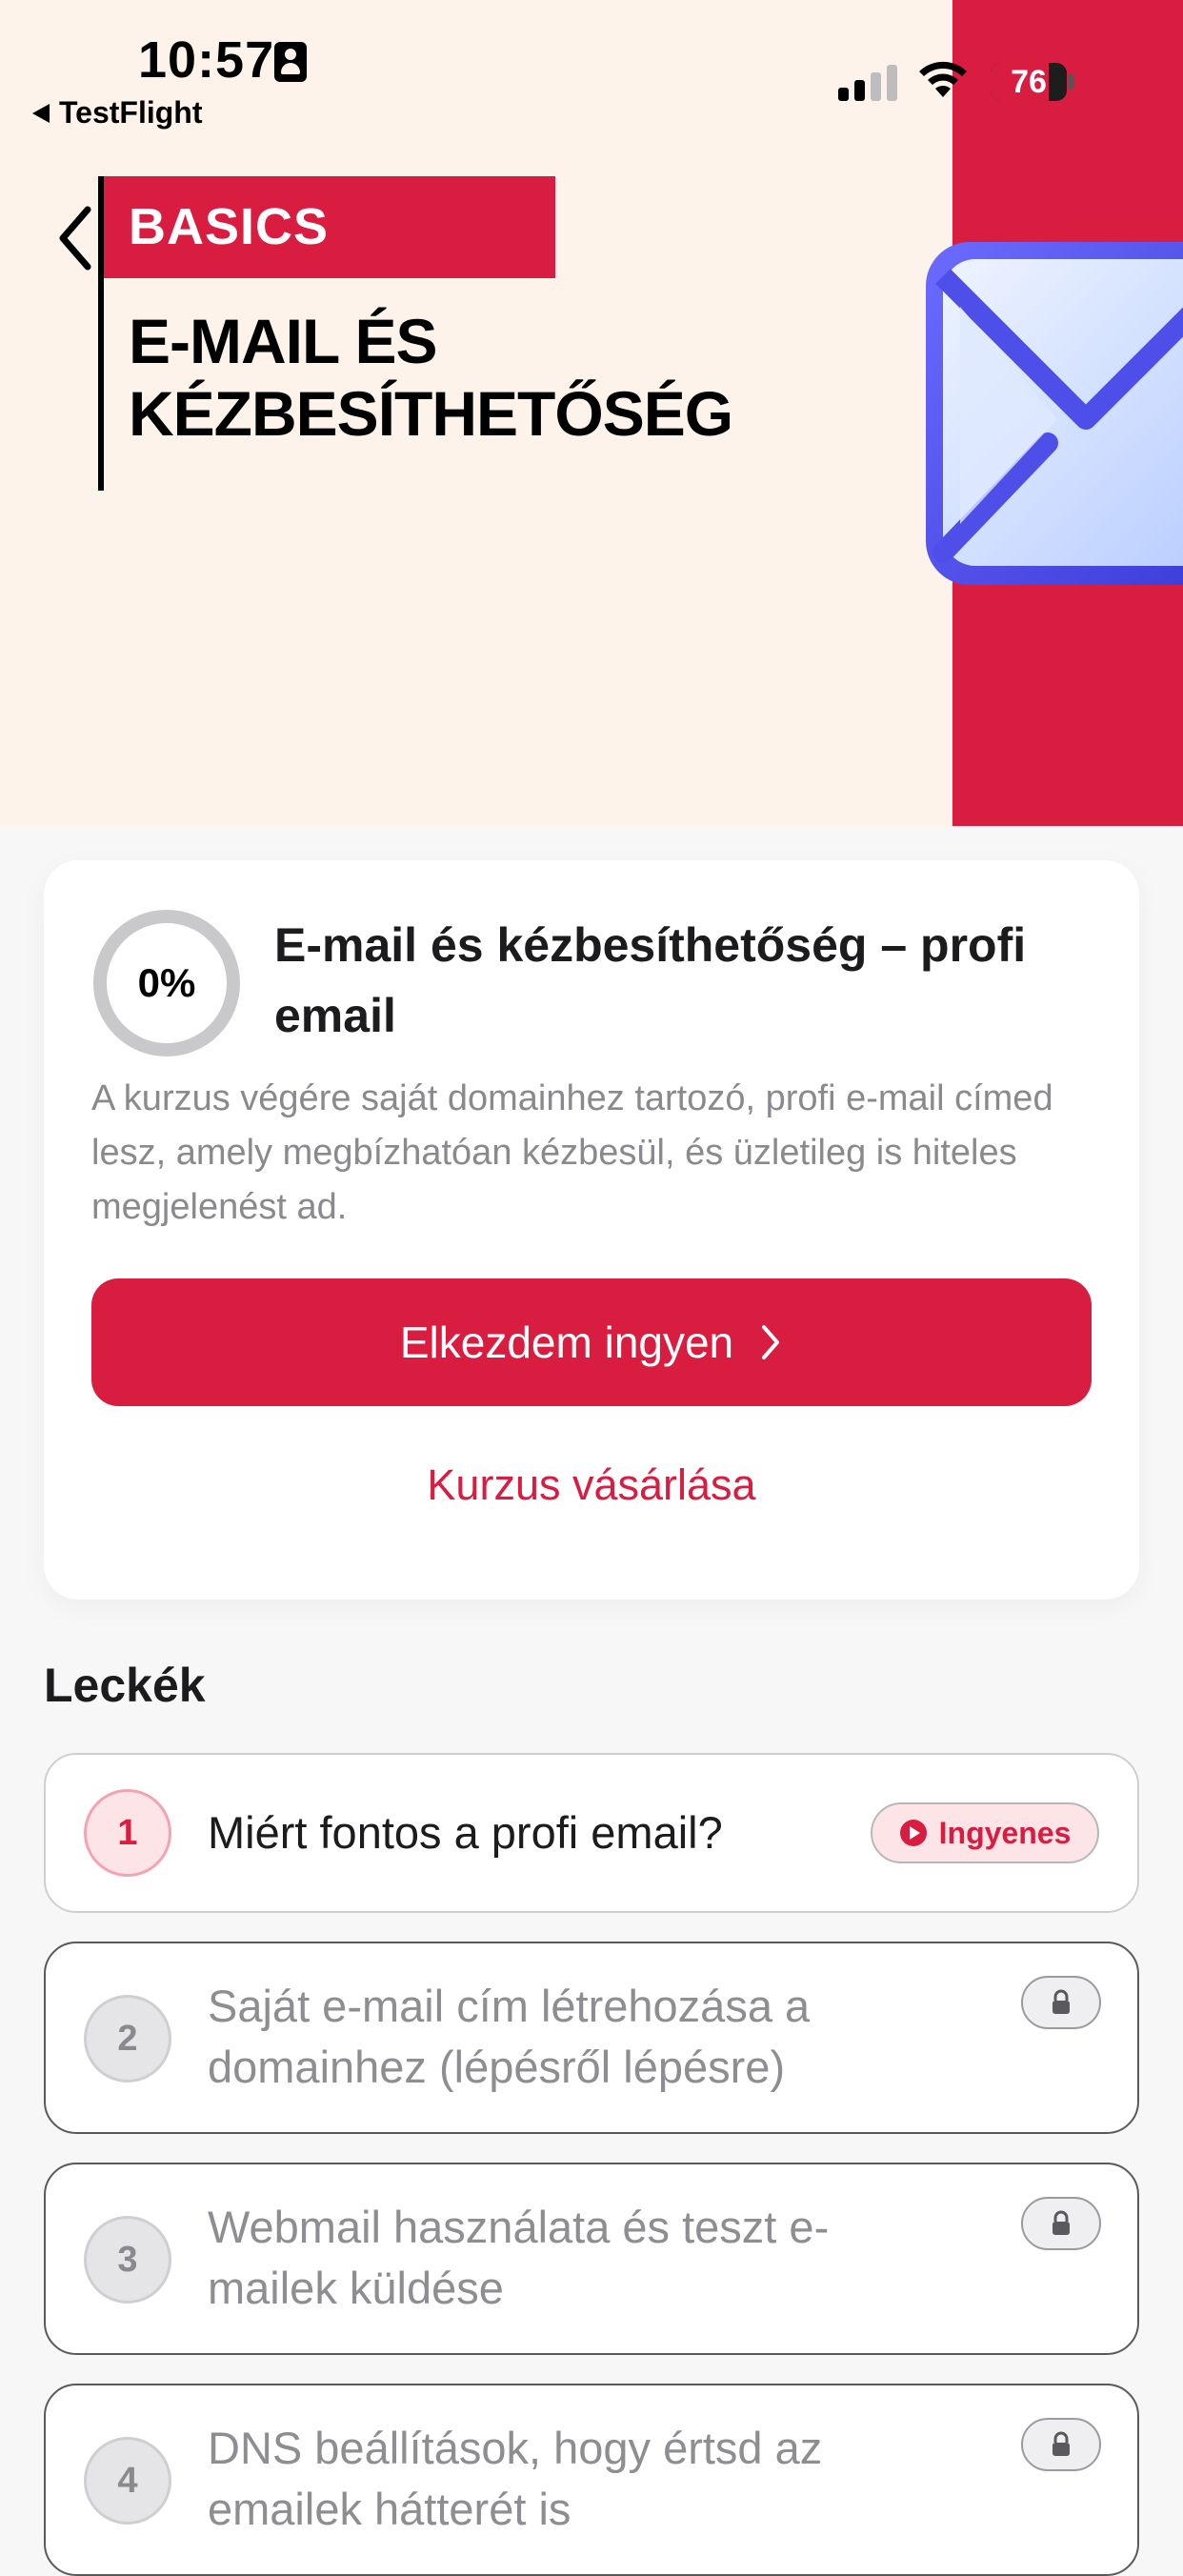 The width and height of the screenshot is (1183, 2576). Describe the element at coordinates (167, 982) in the screenshot. I see `progress-percent: 0%` at that location.